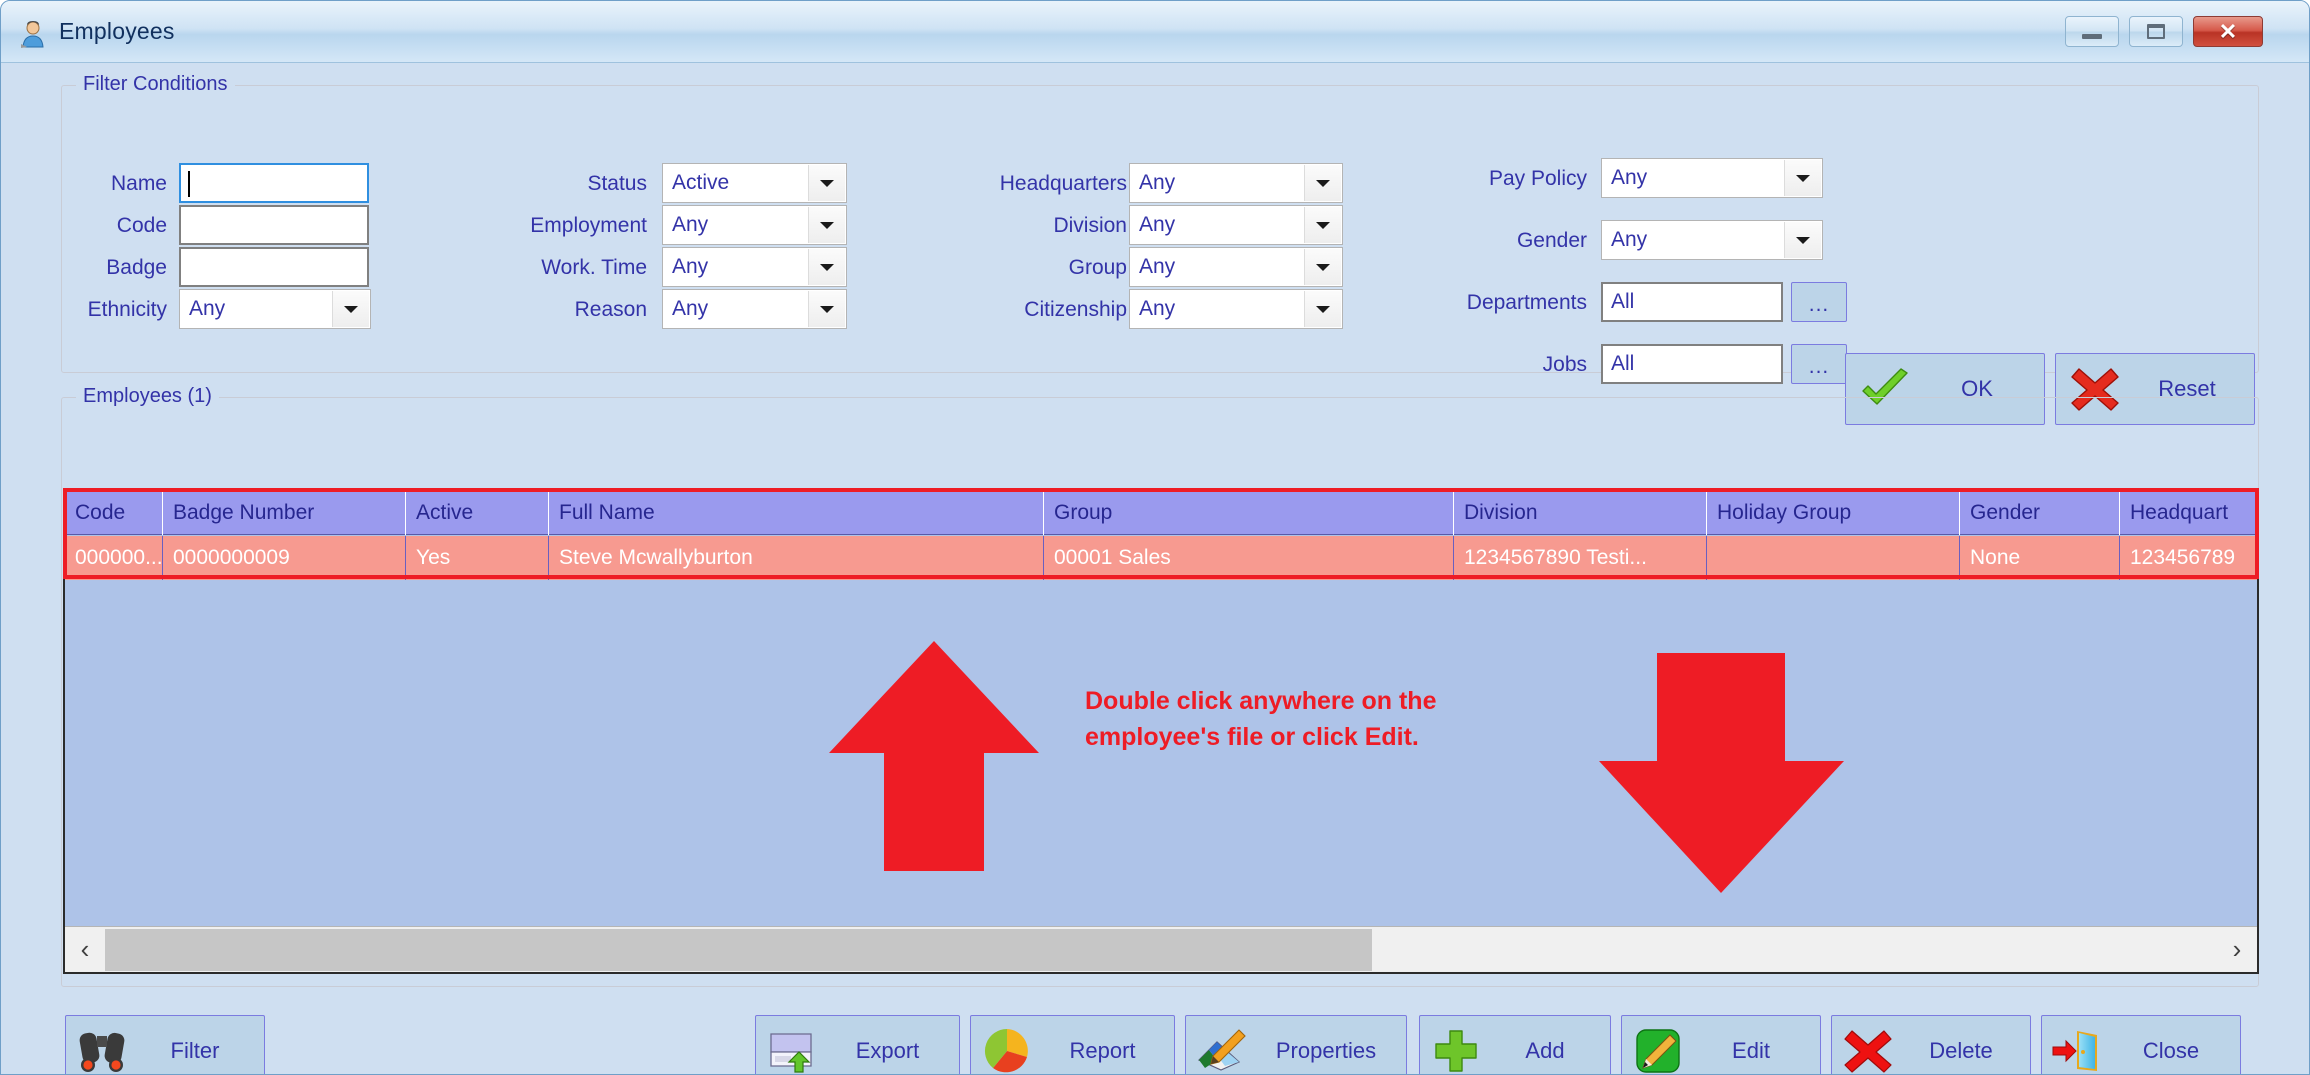 Image resolution: width=2310 pixels, height=1075 pixels. I want to click on grid-cell, so click(1833, 558).